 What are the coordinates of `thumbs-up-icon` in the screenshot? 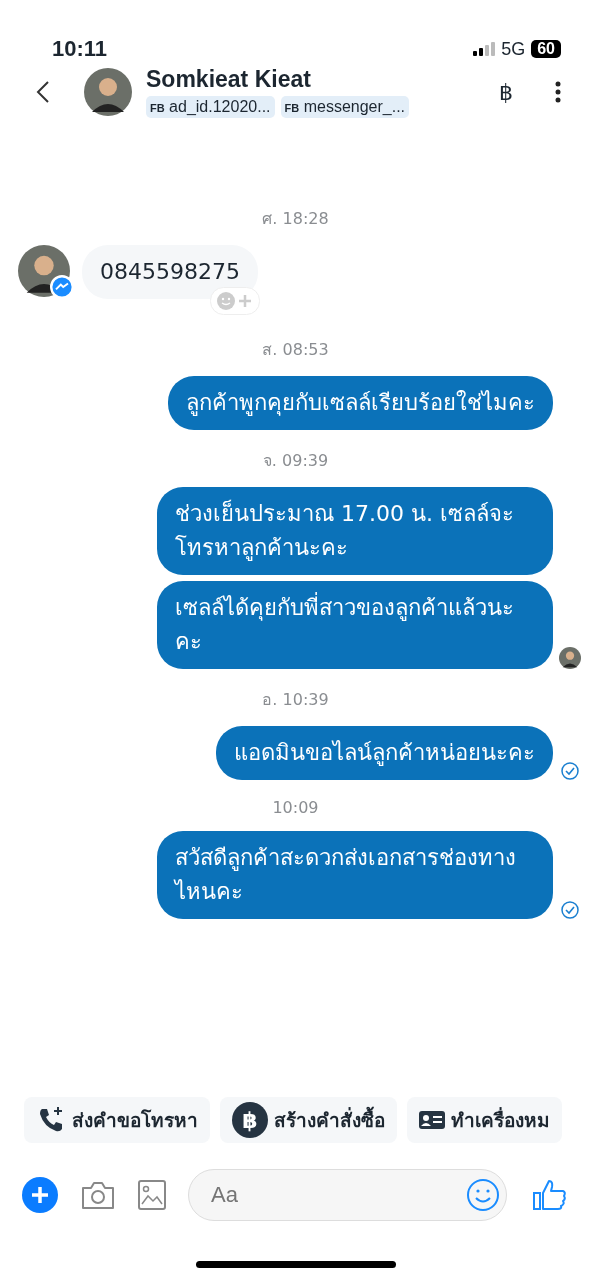 It's located at (550, 1195).